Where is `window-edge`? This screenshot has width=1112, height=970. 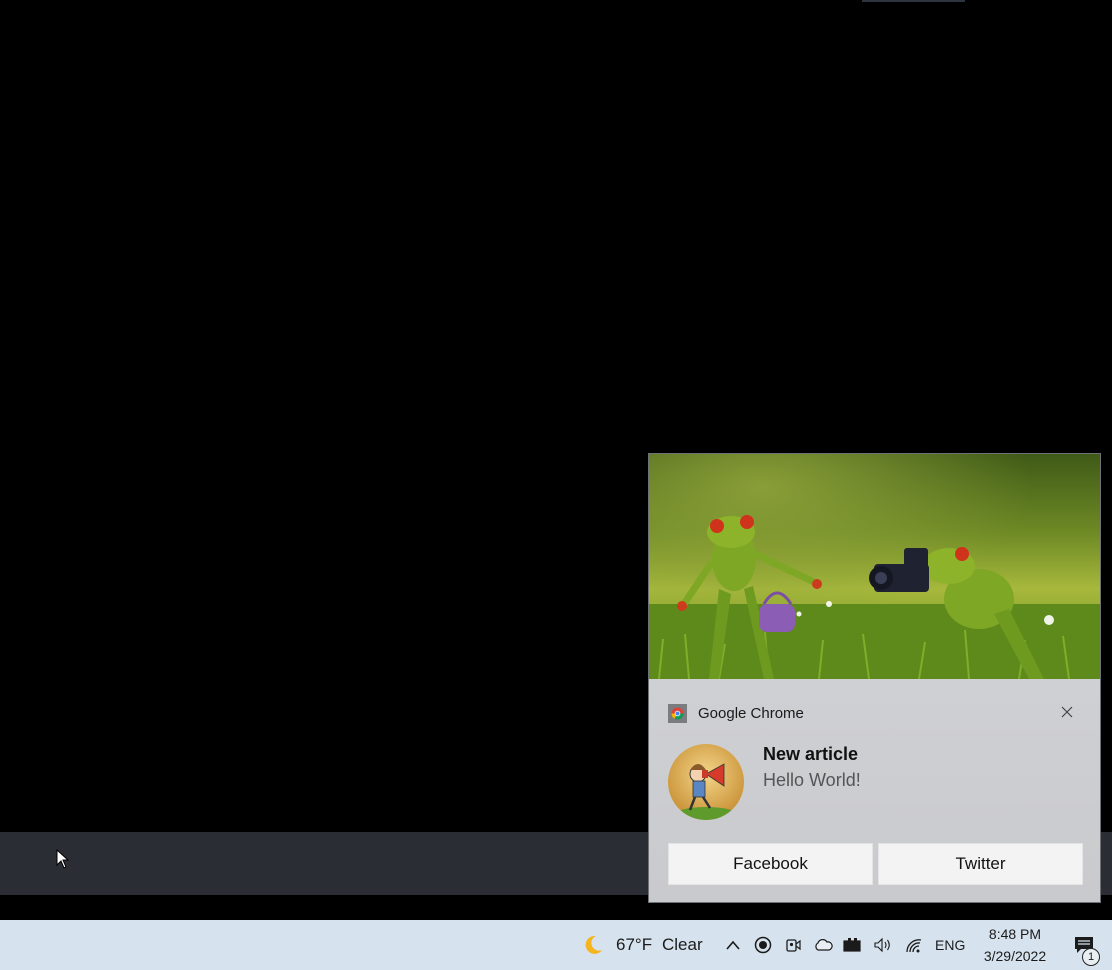
window-edge is located at coordinates (913, 1).